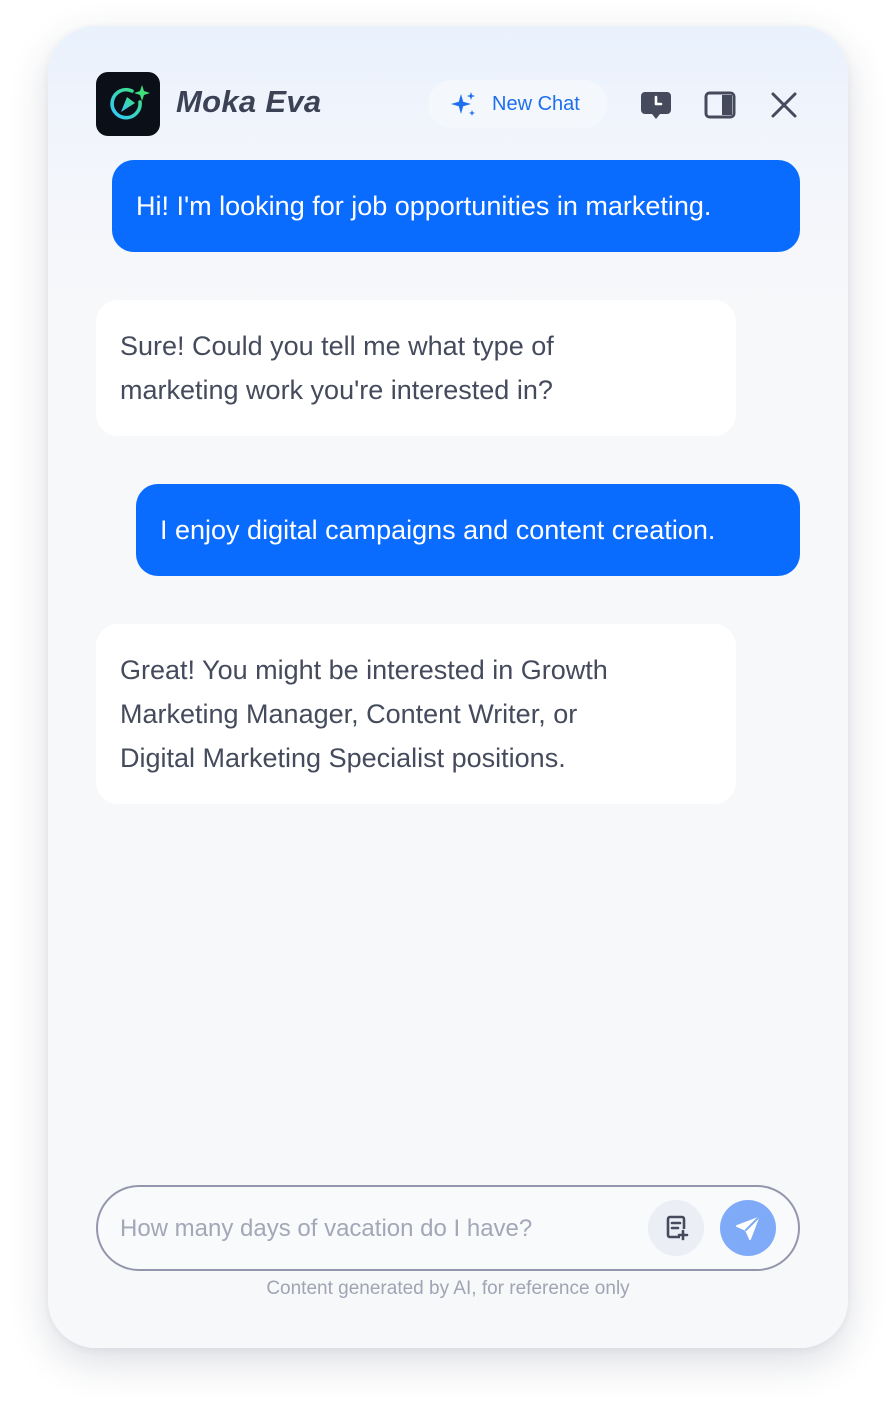  What do you see at coordinates (748, 1228) in the screenshot?
I see `send-icon` at bounding box center [748, 1228].